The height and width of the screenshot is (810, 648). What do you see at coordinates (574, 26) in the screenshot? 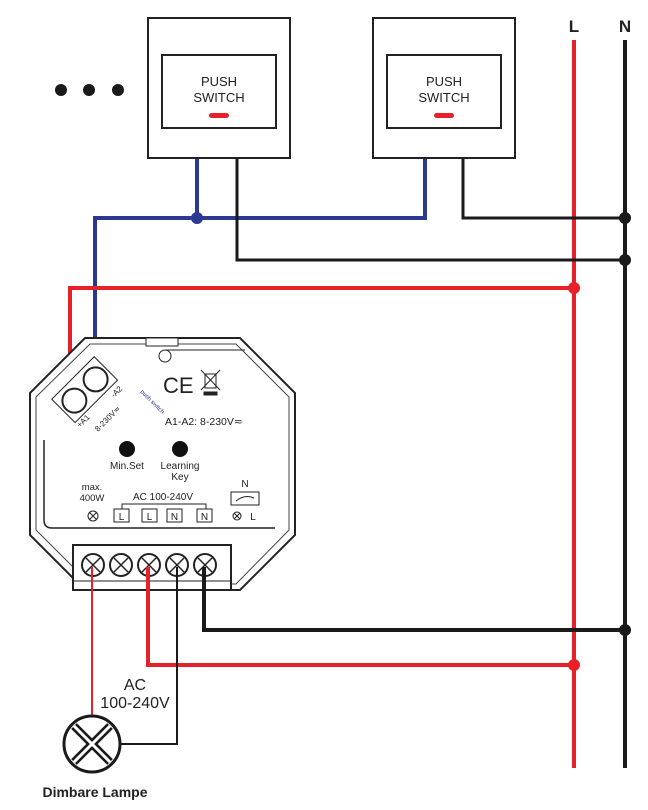
I see `live-rail-label: L` at bounding box center [574, 26].